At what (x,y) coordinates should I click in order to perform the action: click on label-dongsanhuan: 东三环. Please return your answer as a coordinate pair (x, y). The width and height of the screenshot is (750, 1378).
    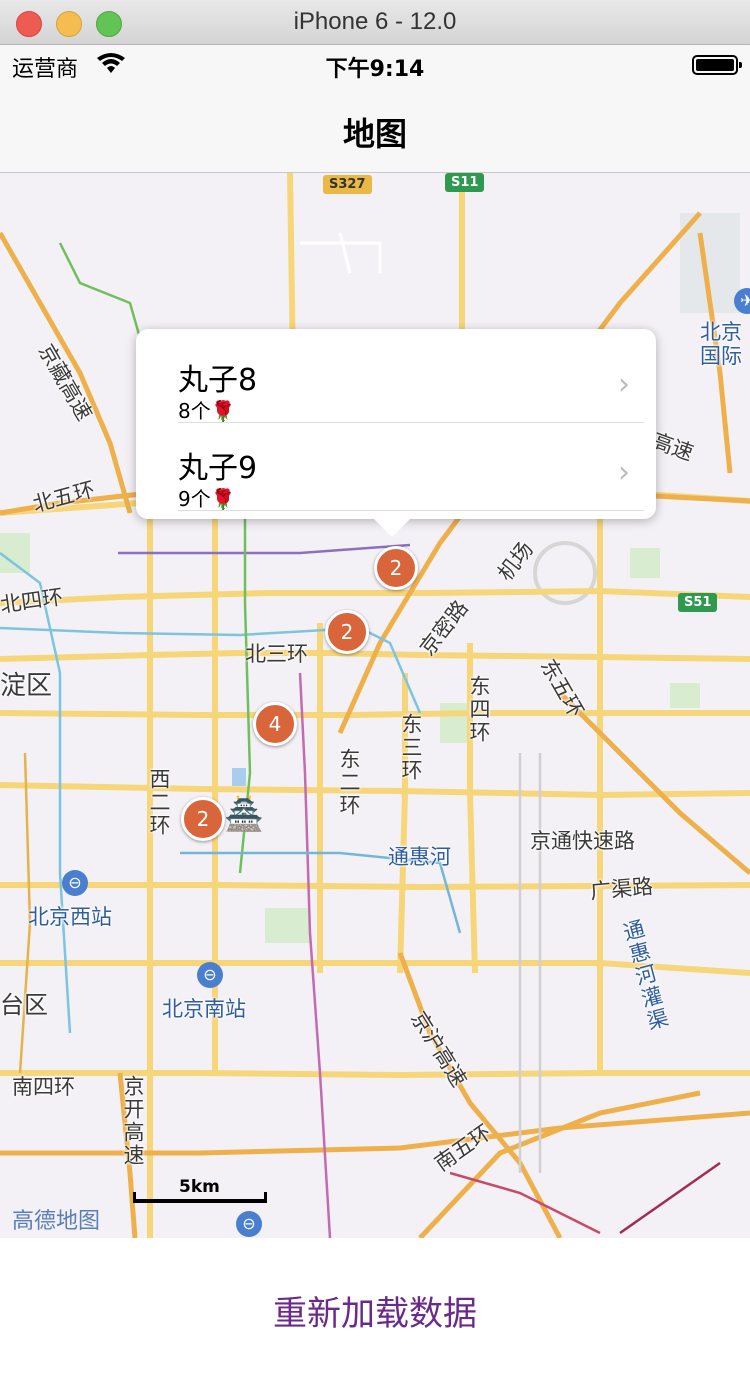
    Looking at the image, I should click on (411, 747).